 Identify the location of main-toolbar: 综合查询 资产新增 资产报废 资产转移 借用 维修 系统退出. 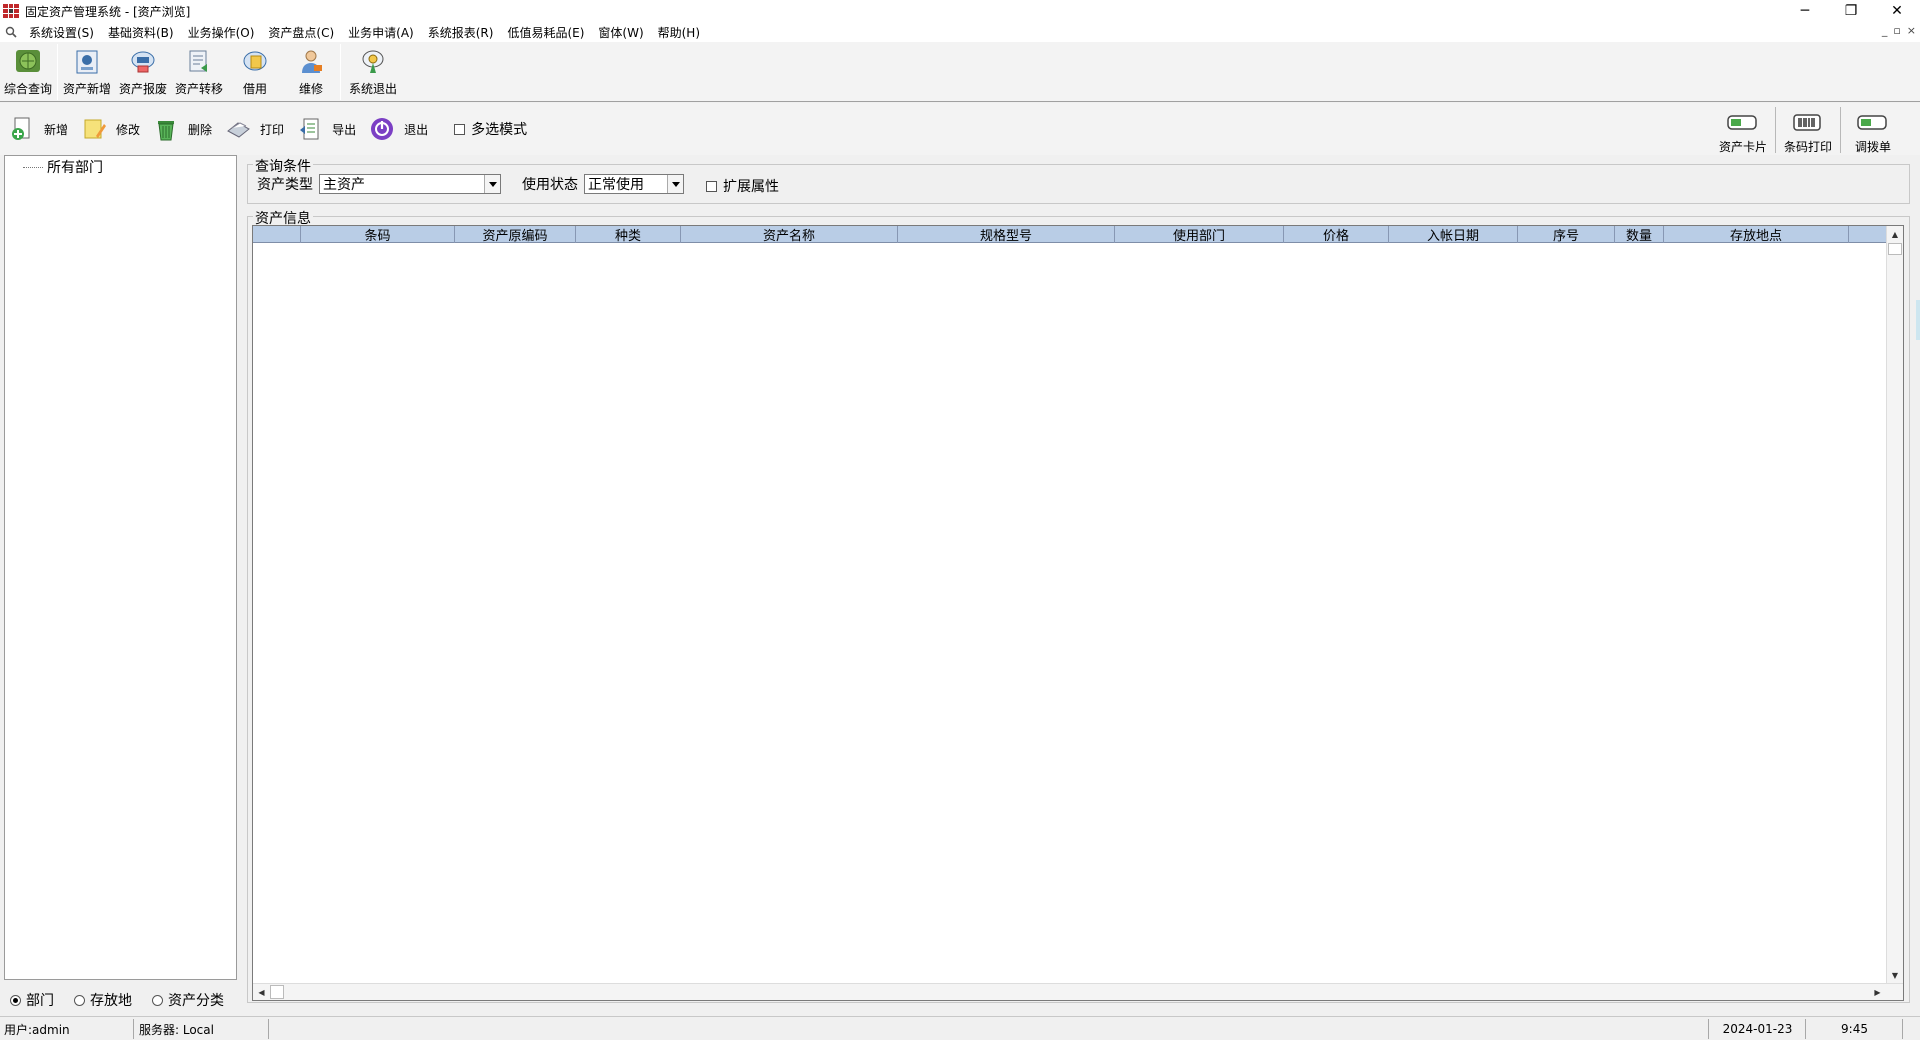
(960, 72).